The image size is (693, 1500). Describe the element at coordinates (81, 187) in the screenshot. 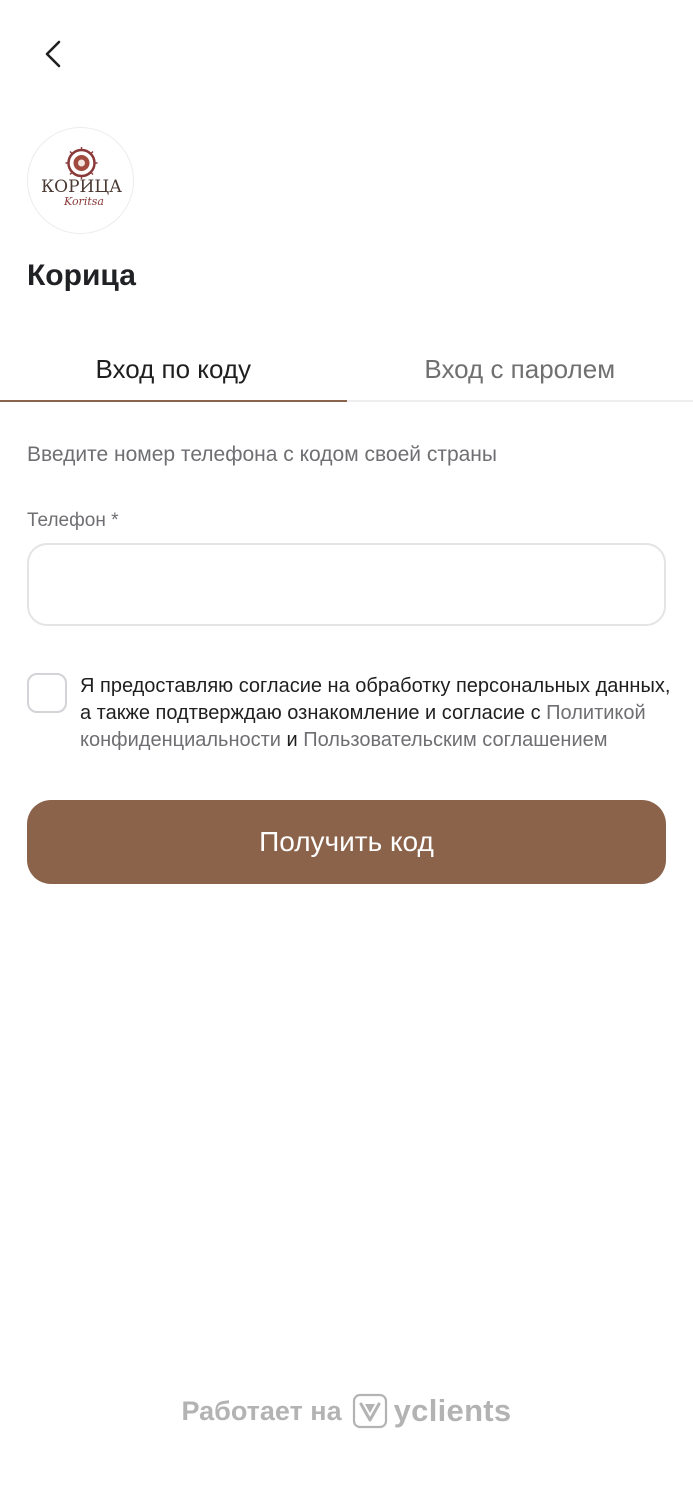

I see `logo-text: КОРИЦА` at that location.